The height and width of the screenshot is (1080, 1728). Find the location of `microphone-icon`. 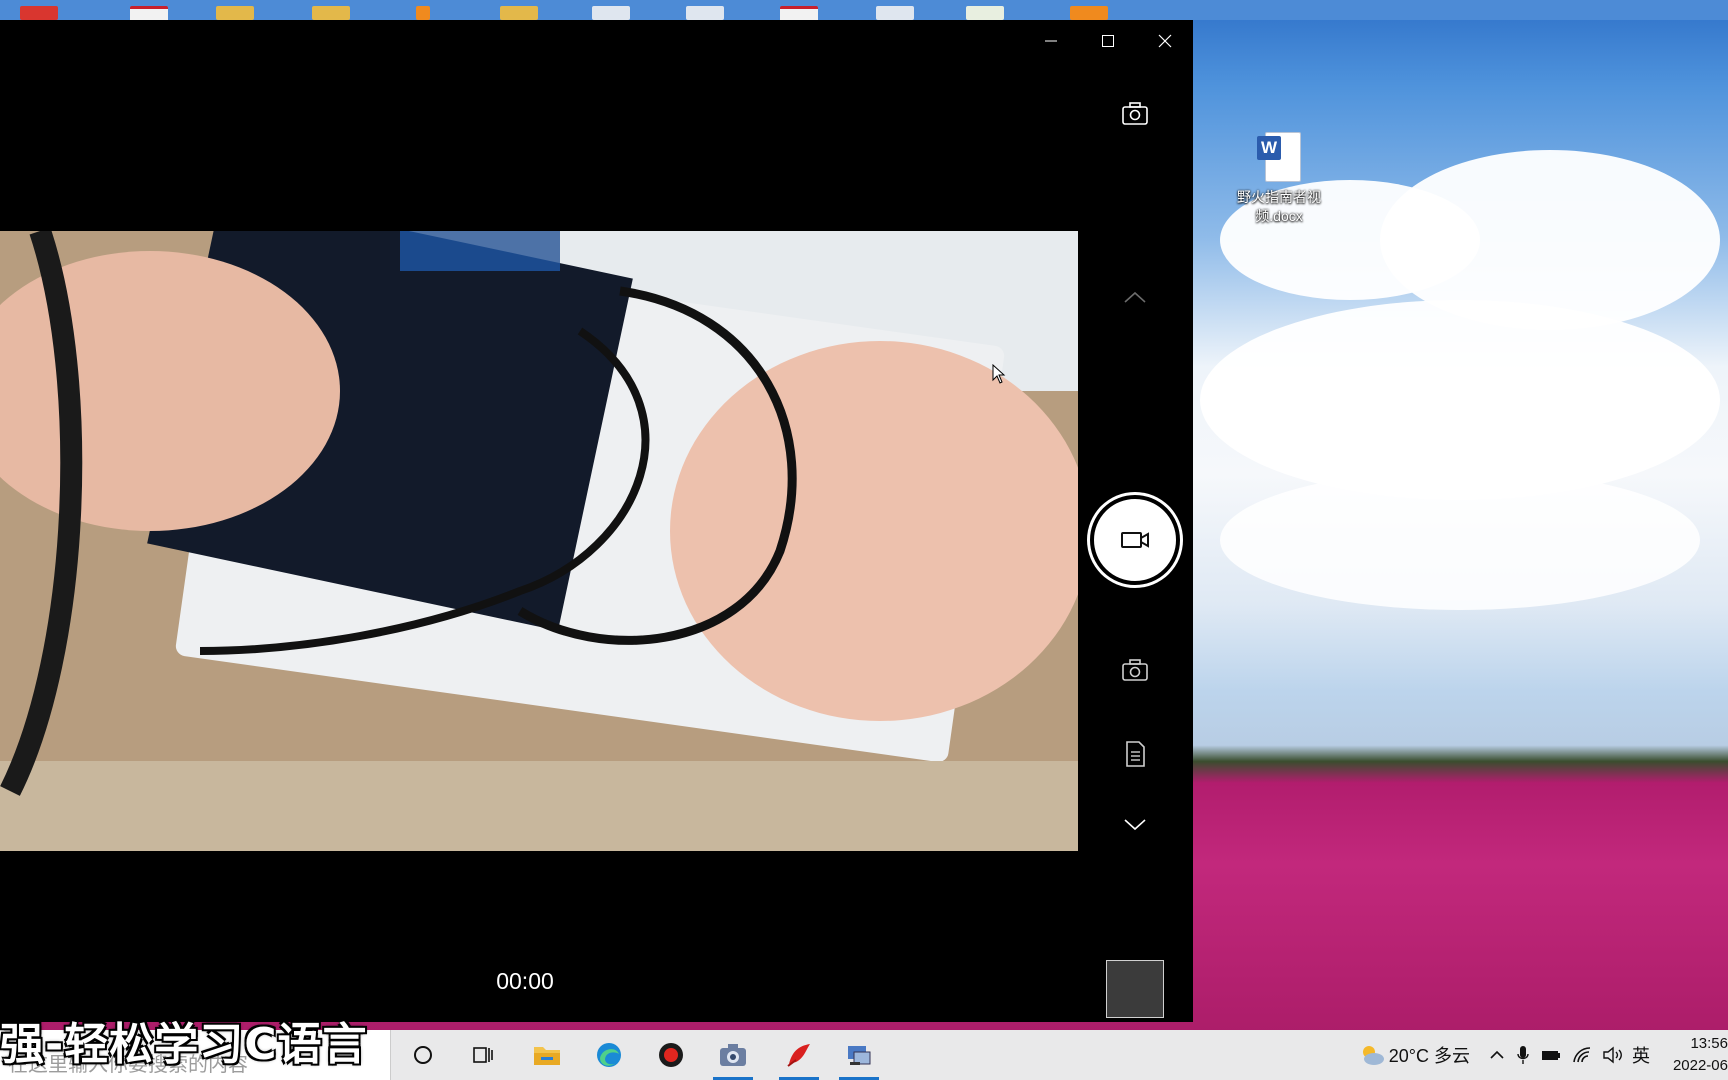

microphone-icon is located at coordinates (1523, 1055).